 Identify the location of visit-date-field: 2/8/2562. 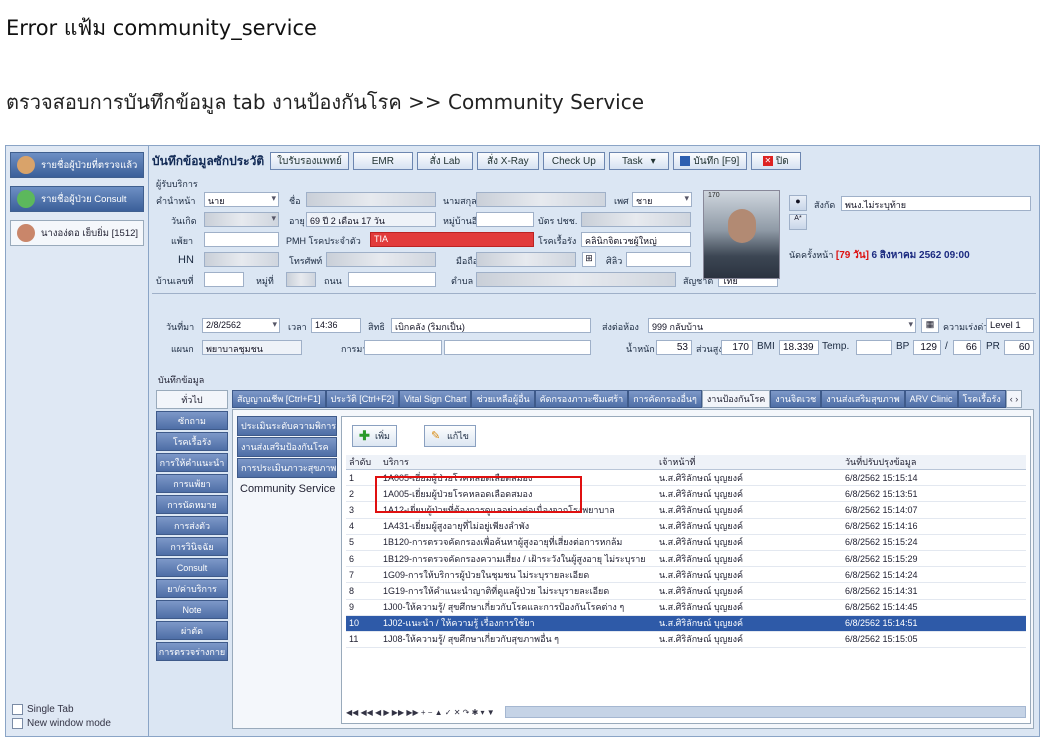
(241, 325).